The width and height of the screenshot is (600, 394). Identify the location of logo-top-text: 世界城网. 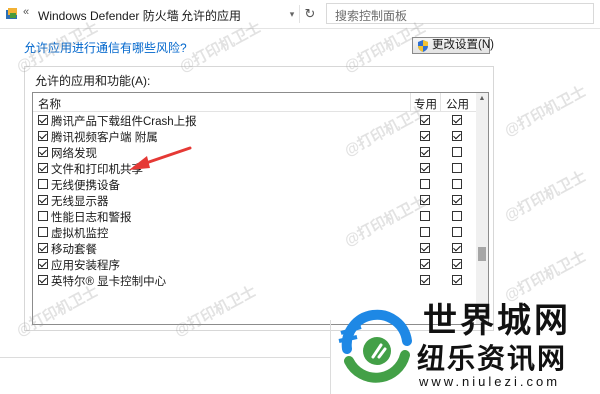
(497, 321).